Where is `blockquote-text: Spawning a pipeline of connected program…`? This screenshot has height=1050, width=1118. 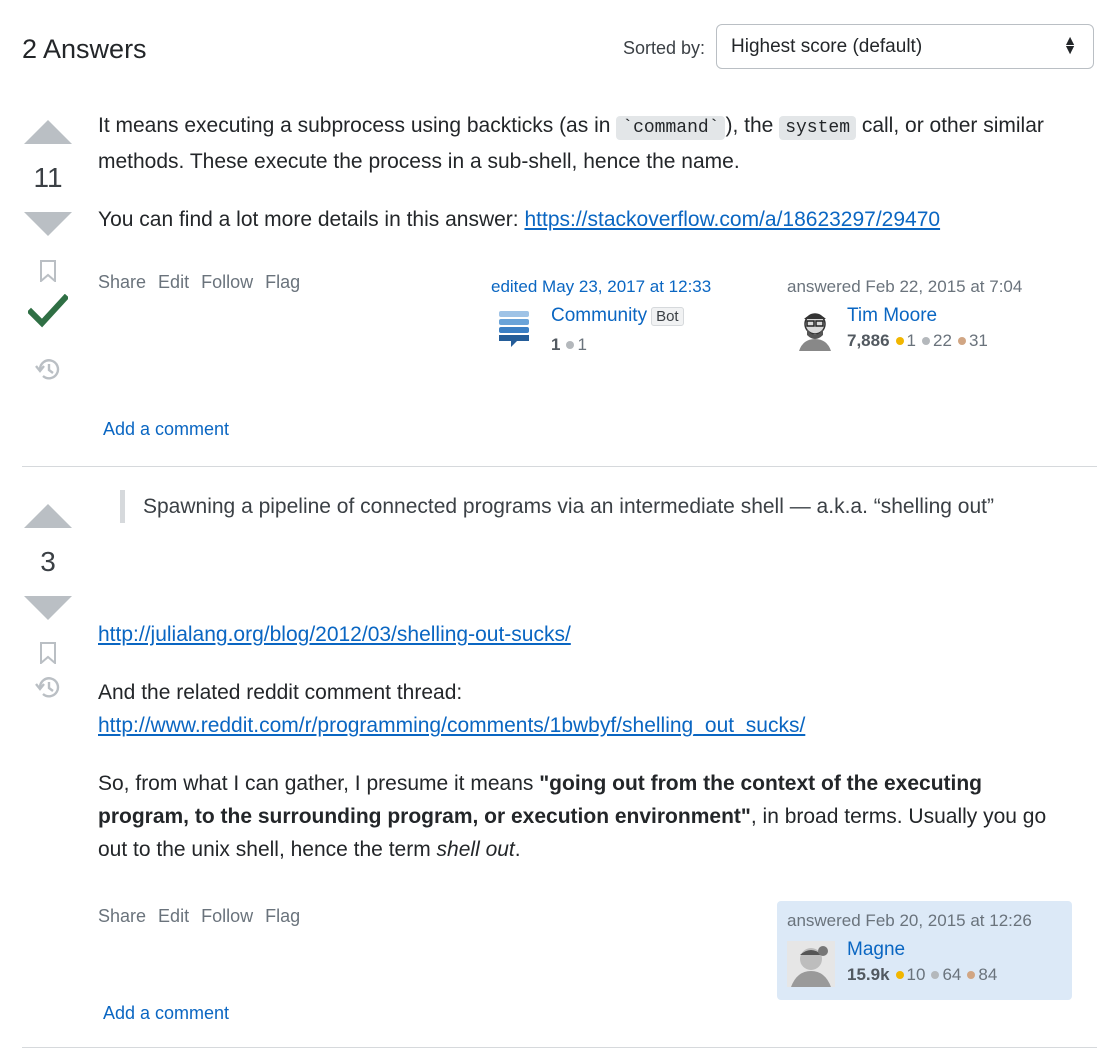 blockquote-text: Spawning a pipeline of connected program… is located at coordinates (568, 506).